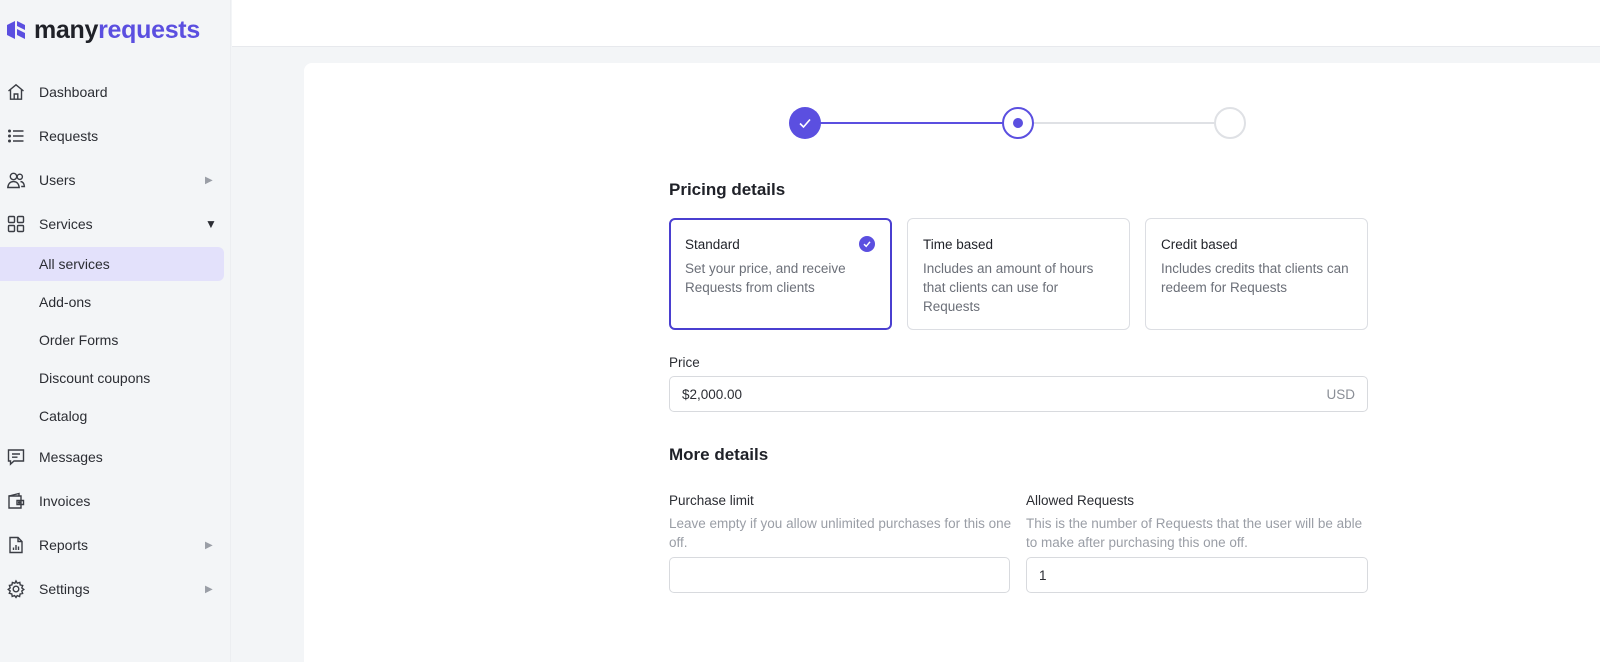  What do you see at coordinates (95, 378) in the screenshot?
I see `sidebar-subitem-label: Discount coupons` at bounding box center [95, 378].